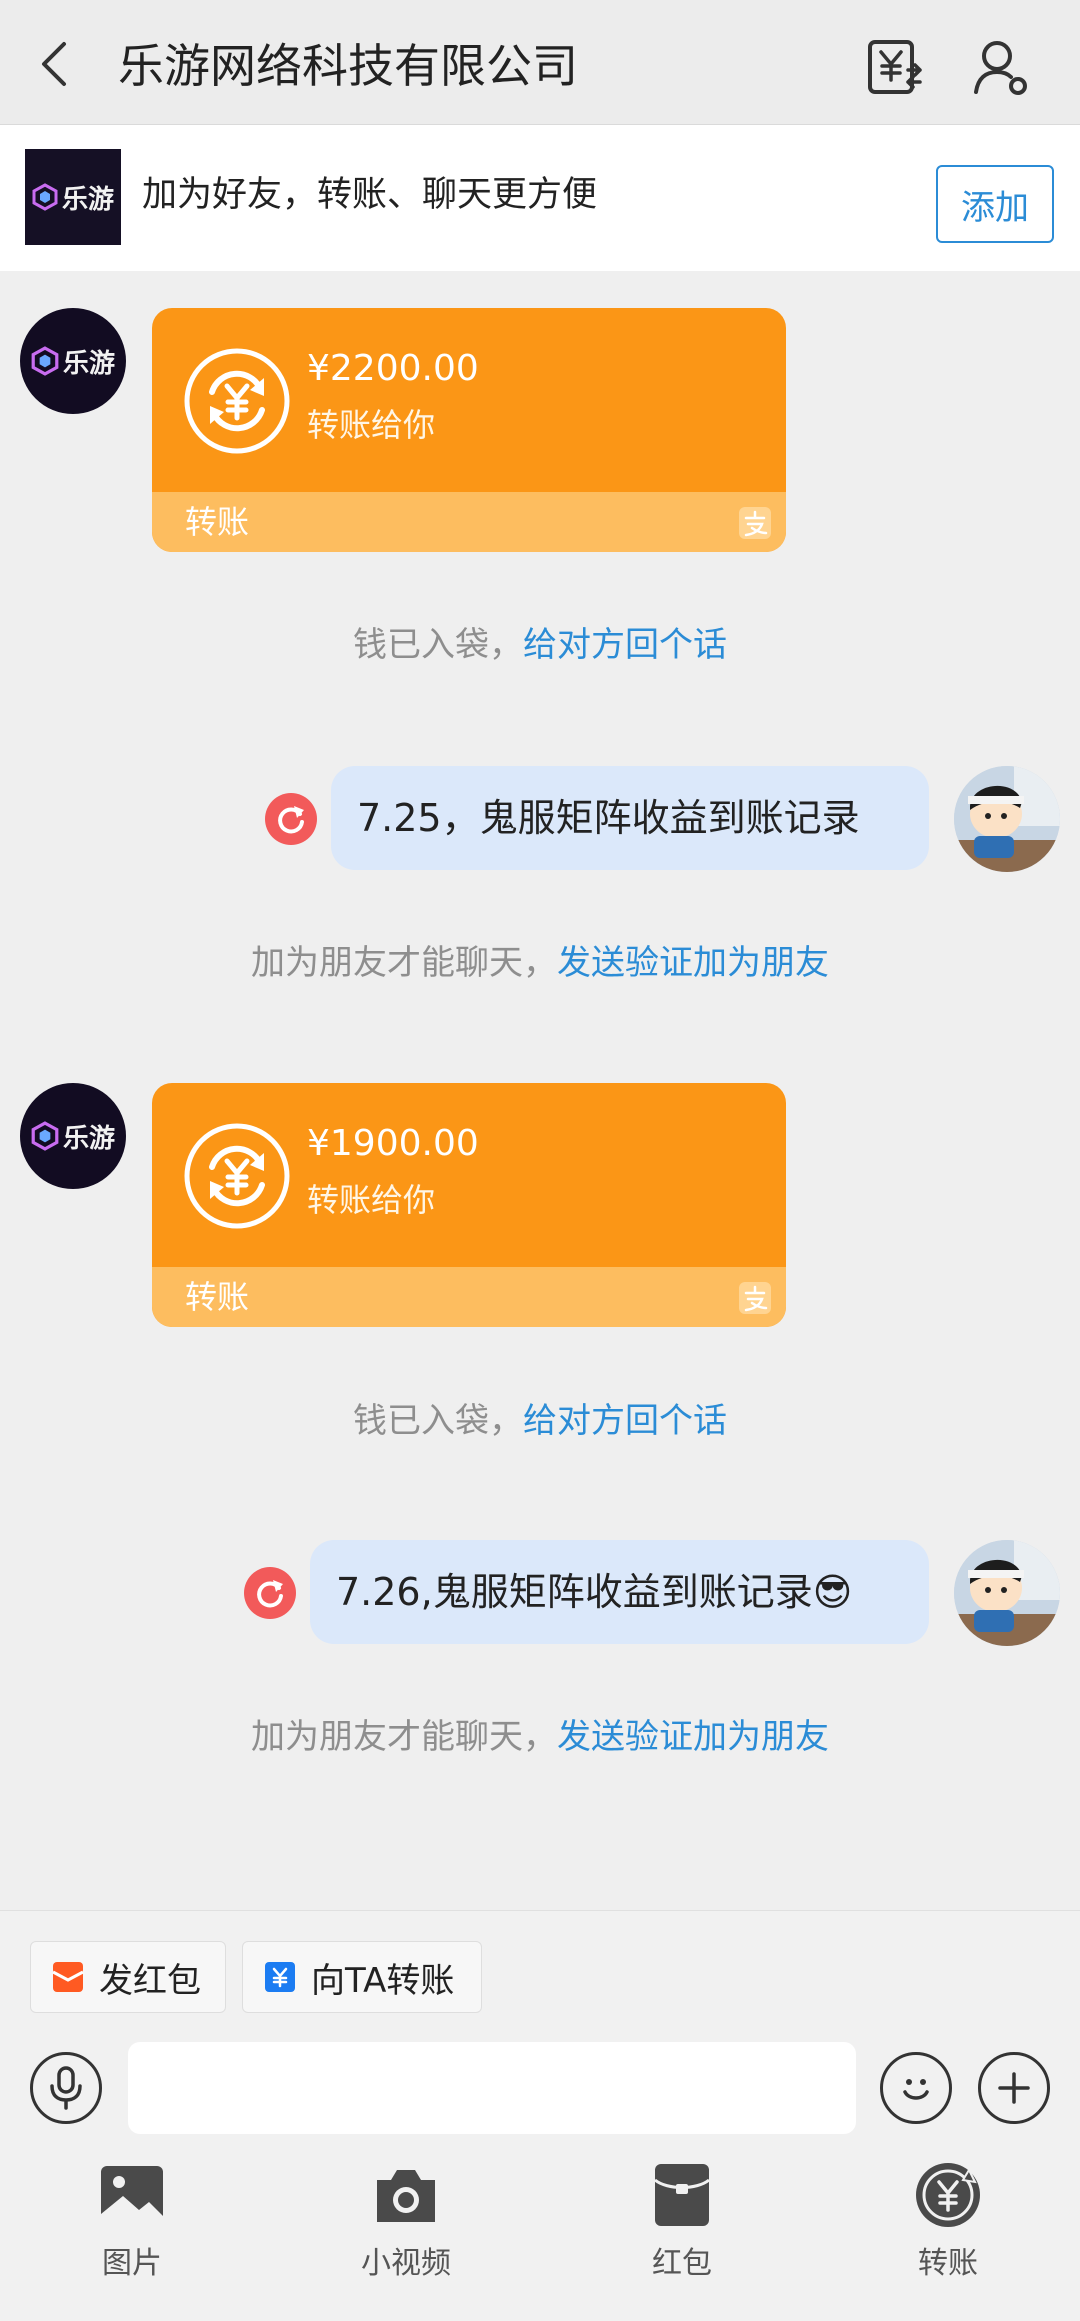  What do you see at coordinates (73, 197) in the screenshot?
I see `company-logo: 乐游` at bounding box center [73, 197].